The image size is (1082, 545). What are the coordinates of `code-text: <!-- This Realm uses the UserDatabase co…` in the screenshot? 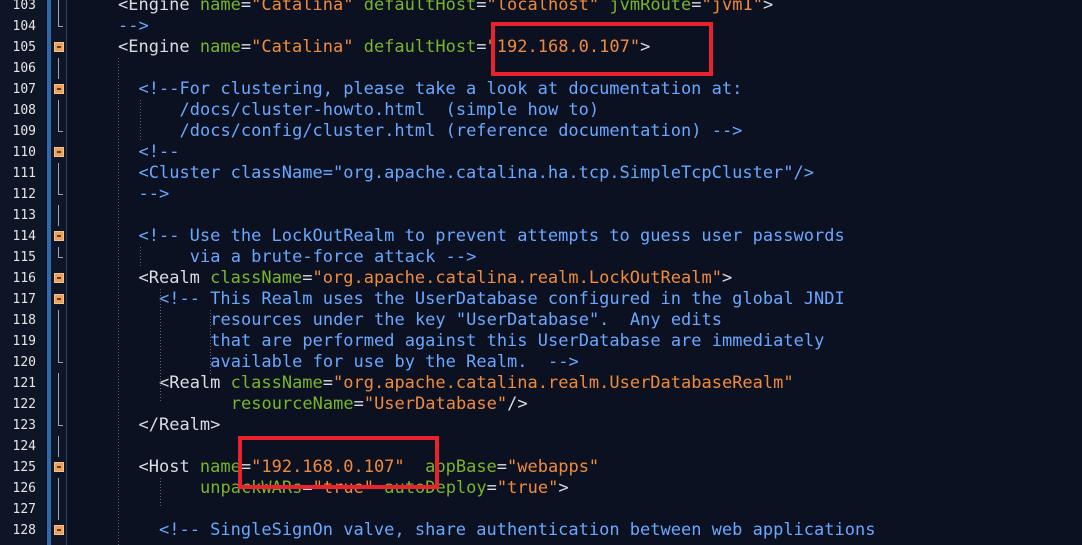 It's located at (502, 299).